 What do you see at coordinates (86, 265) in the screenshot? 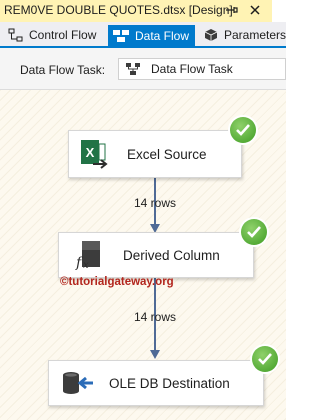
I see `svg-text: x` at bounding box center [86, 265].